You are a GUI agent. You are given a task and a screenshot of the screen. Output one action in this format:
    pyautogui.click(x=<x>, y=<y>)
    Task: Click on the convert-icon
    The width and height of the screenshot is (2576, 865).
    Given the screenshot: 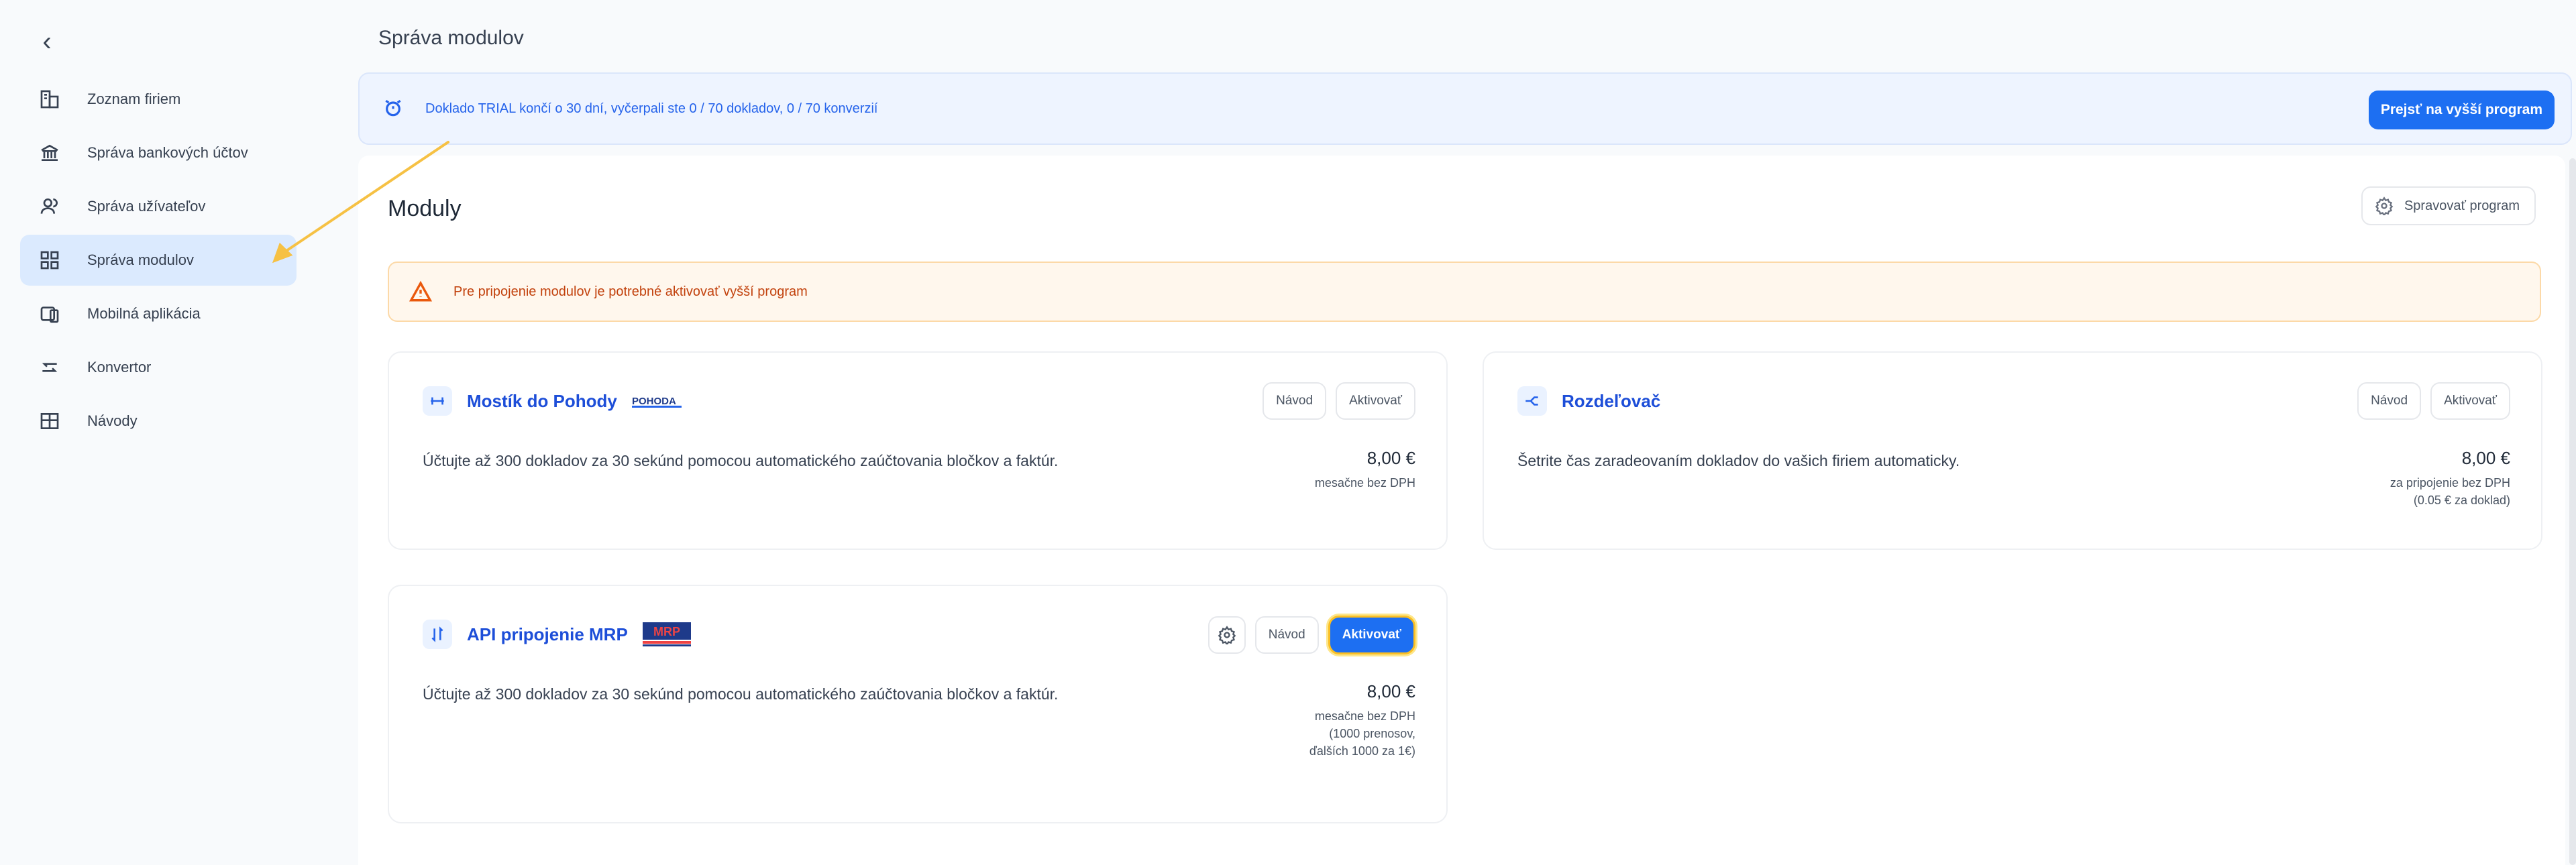 What is the action you would take?
    pyautogui.click(x=49, y=367)
    